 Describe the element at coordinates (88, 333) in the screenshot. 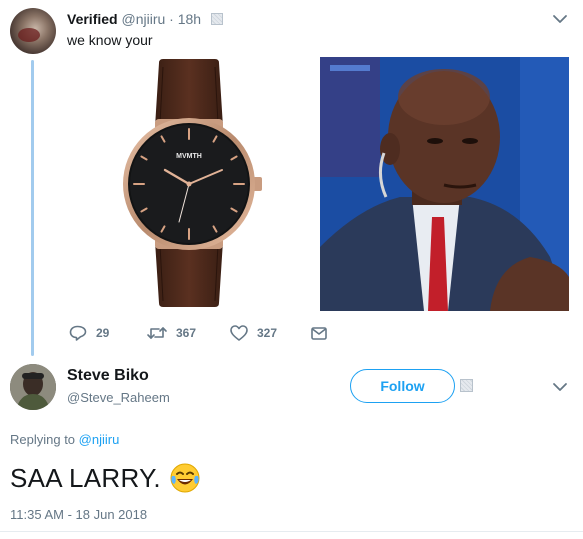

I see `reply-action: 29` at that location.